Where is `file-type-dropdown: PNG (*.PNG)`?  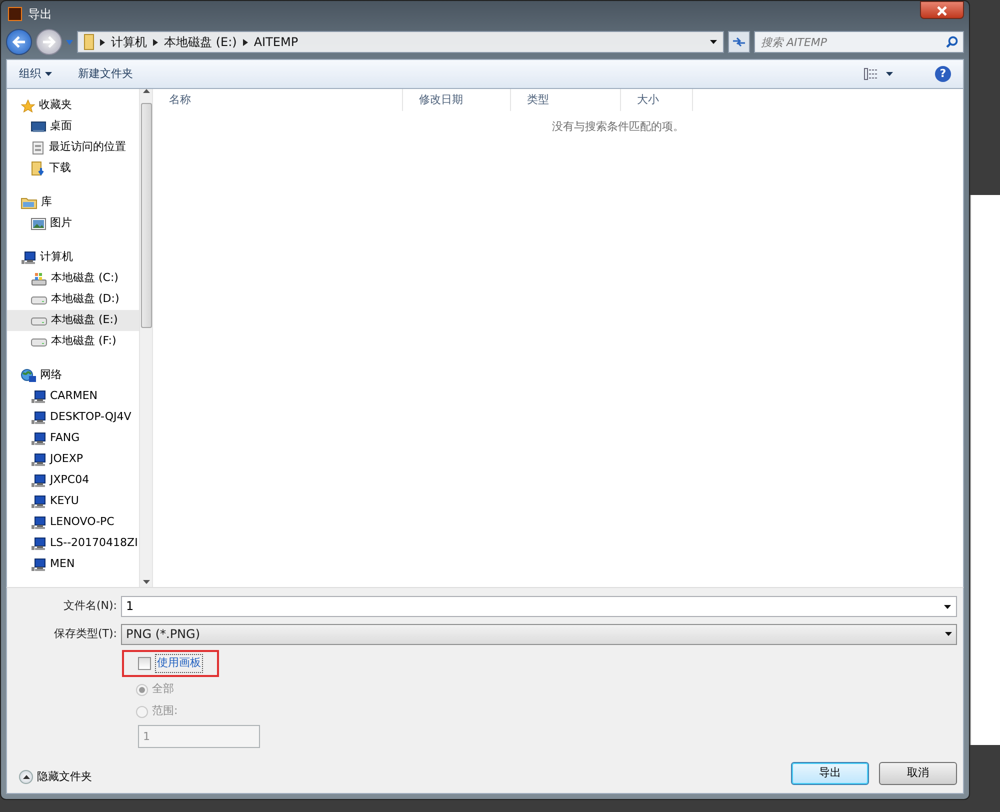
file-type-dropdown: PNG (*.PNG) is located at coordinates (539, 634).